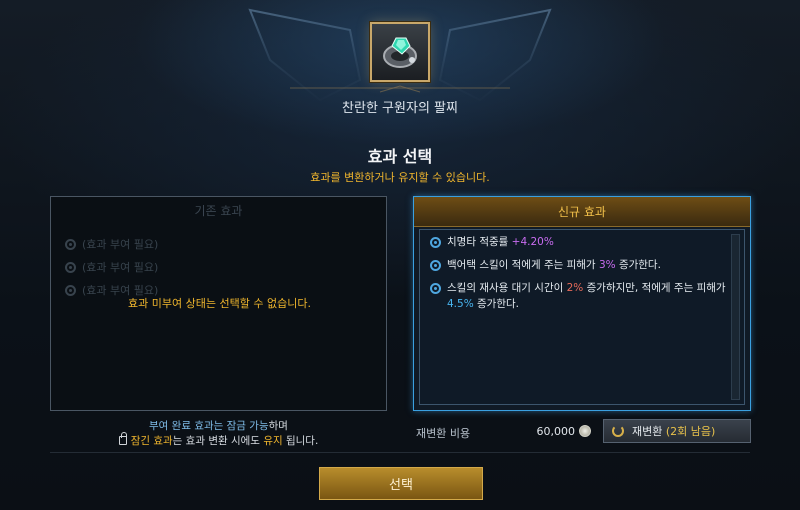  Describe the element at coordinates (575, 288) in the screenshot. I see `effect-value: 2%` at that location.